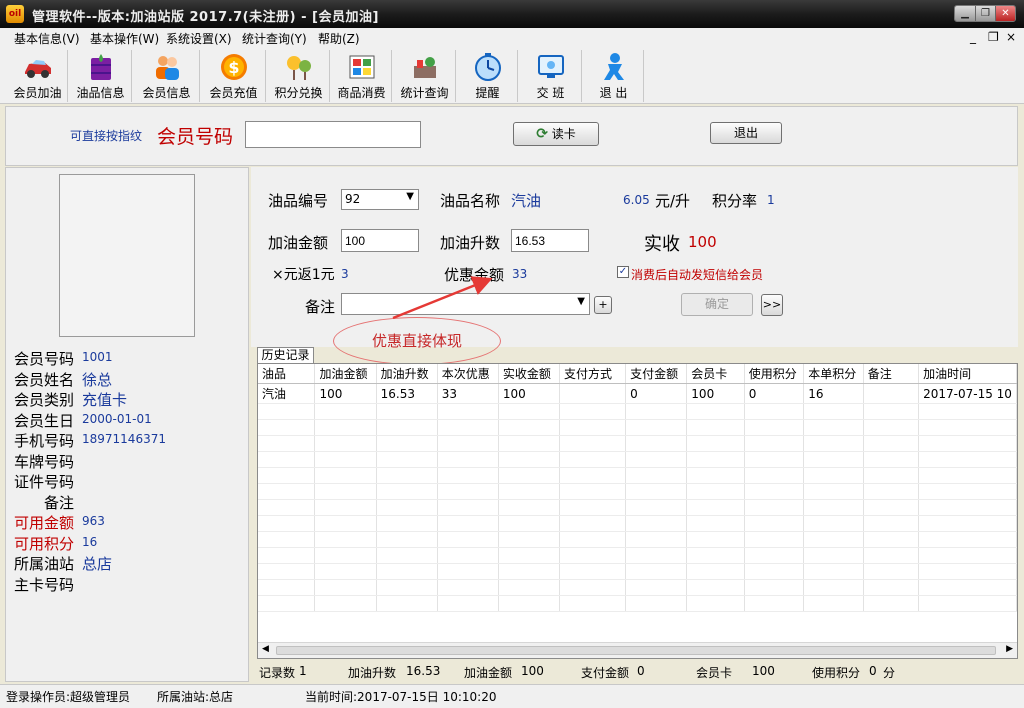 The height and width of the screenshot is (708, 1024). I want to click on toolbar-recharge-button: $ 会员充值, so click(234, 76).